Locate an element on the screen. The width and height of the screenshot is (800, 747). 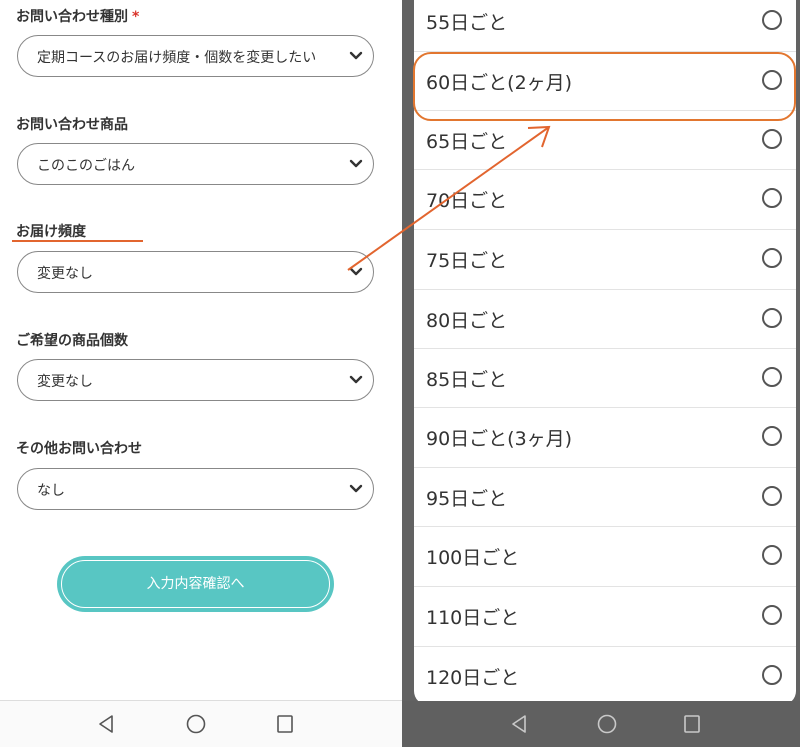
annotation-arrow is located at coordinates (449, 198).